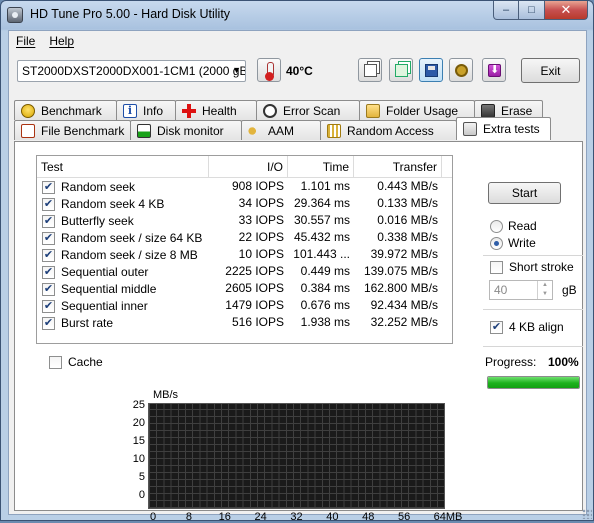 The width and height of the screenshot is (594, 523). Describe the element at coordinates (123, 166) in the screenshot. I see `column-header-test: Test` at that location.